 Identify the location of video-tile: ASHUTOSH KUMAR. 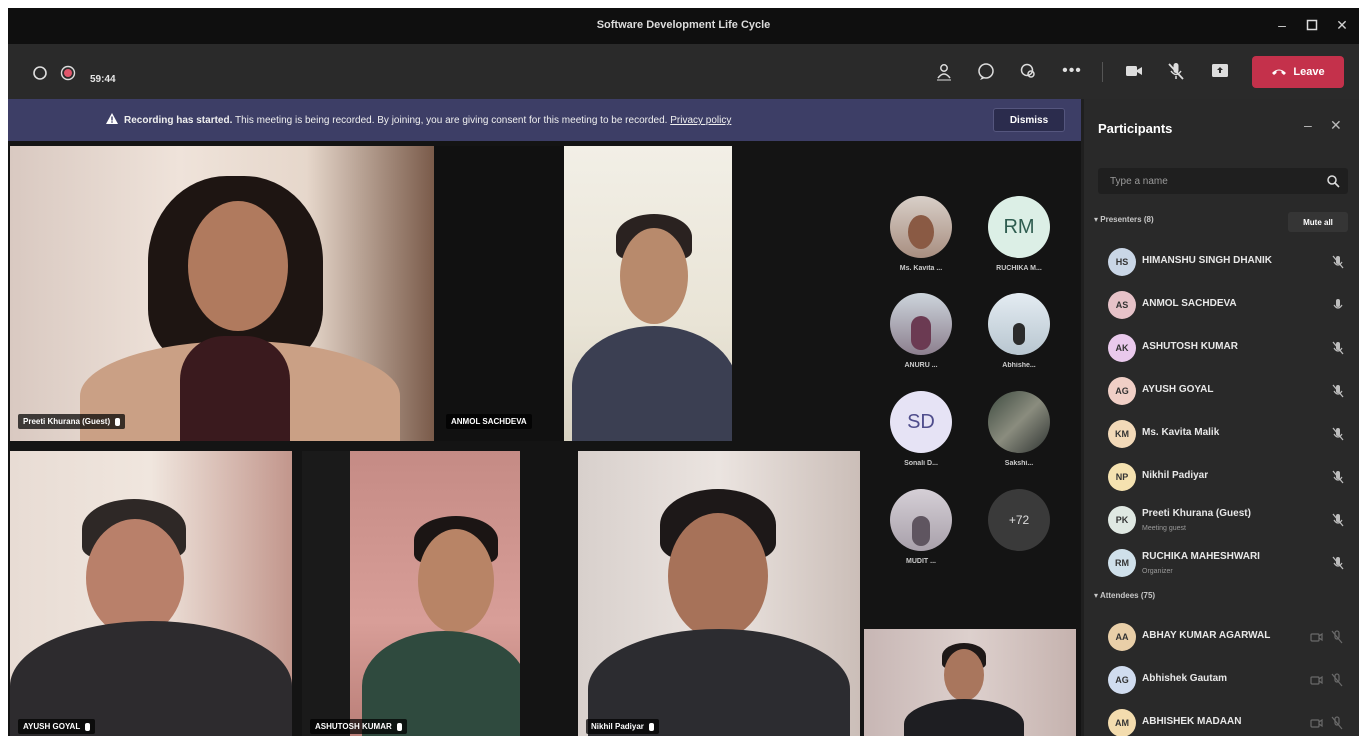
(411, 593).